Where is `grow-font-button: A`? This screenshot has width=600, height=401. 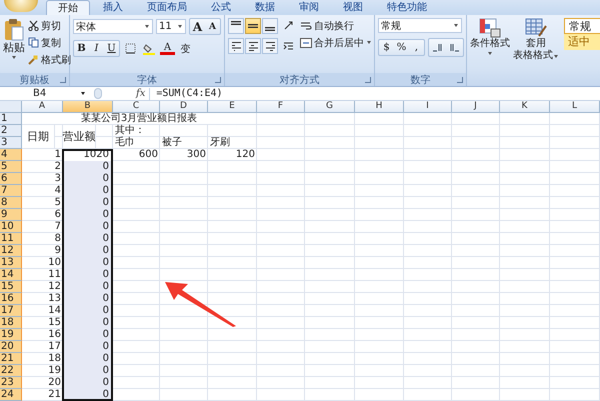 grow-font-button: A is located at coordinates (197, 26).